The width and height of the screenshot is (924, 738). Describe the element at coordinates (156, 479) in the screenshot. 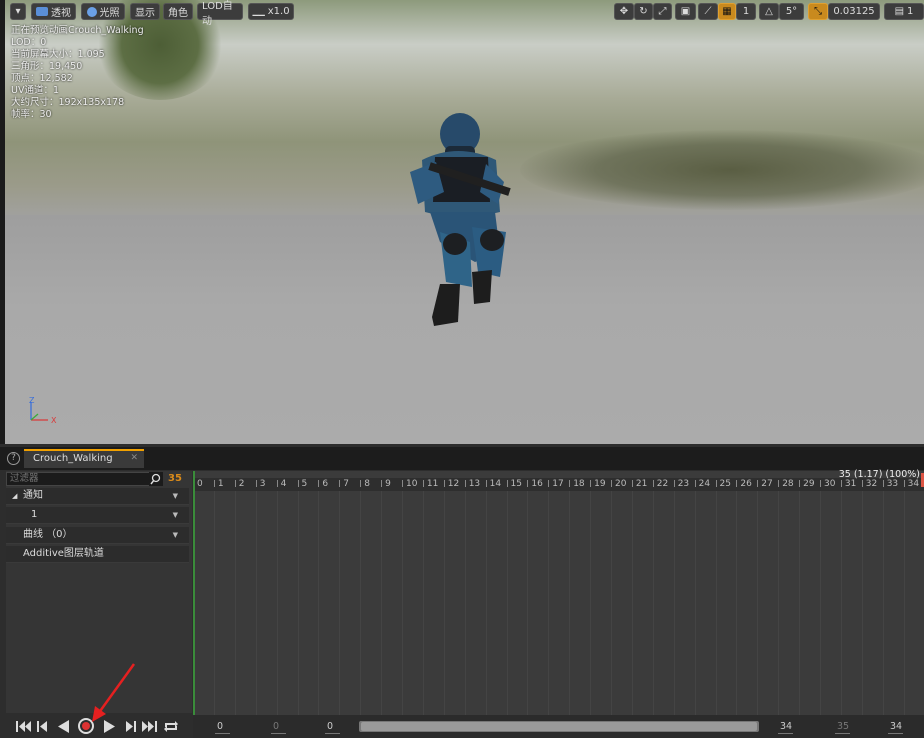

I see `search-icon` at that location.